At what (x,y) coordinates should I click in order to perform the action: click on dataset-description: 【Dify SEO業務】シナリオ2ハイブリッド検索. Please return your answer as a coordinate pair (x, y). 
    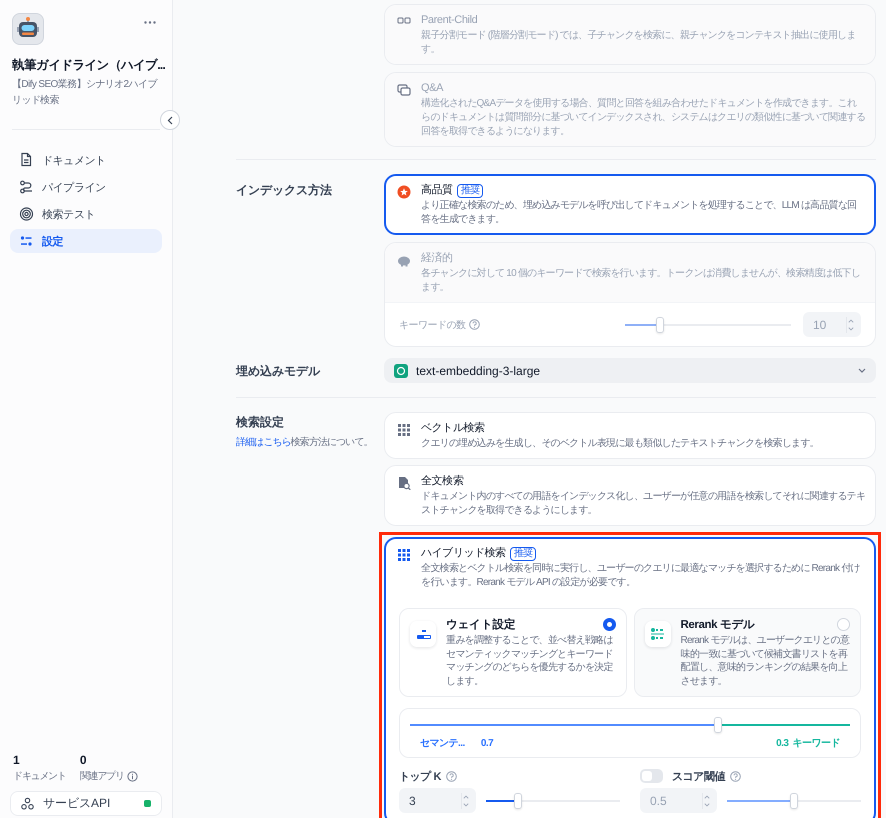
    Looking at the image, I should click on (85, 93).